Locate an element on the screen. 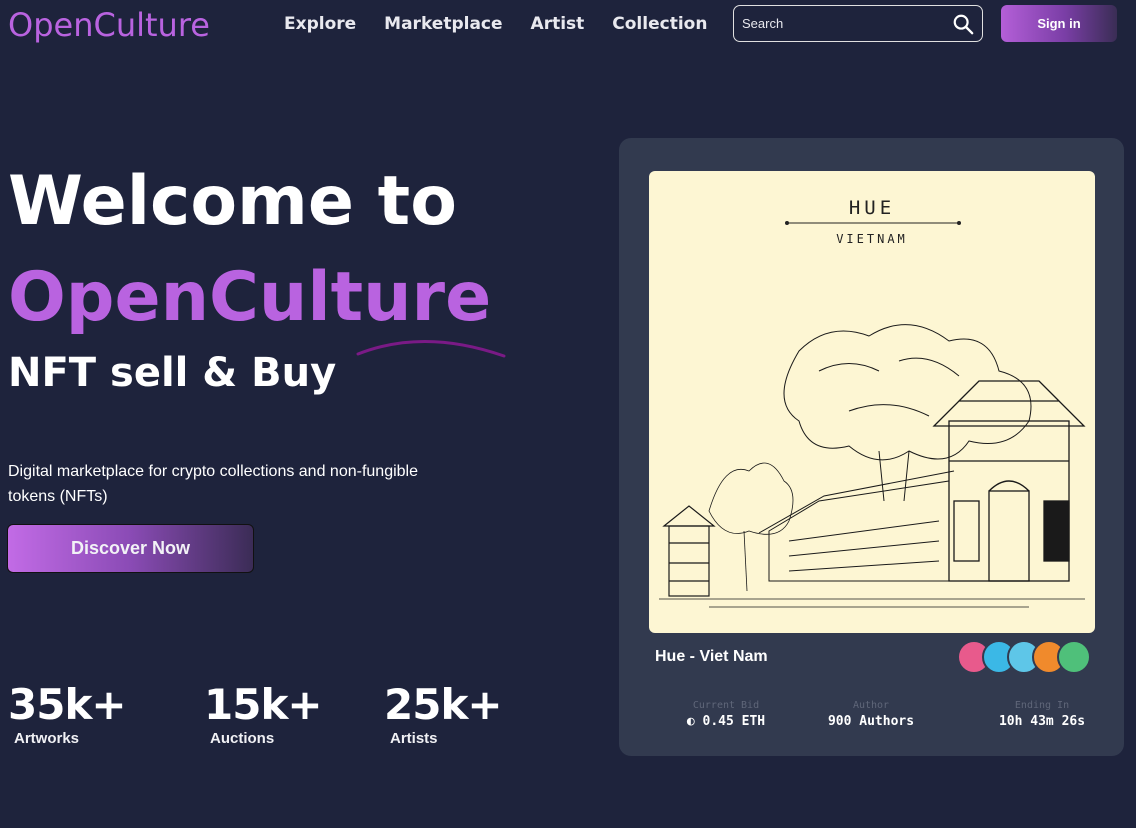 The height and width of the screenshot is (828, 1136). stat-value: 25k+ is located at coordinates (443, 704).